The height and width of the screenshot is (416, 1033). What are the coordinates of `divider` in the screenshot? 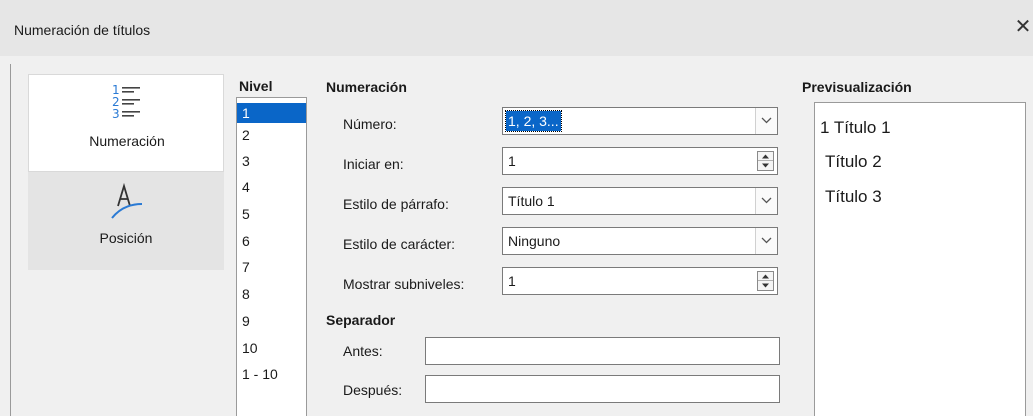 It's located at (10, 240).